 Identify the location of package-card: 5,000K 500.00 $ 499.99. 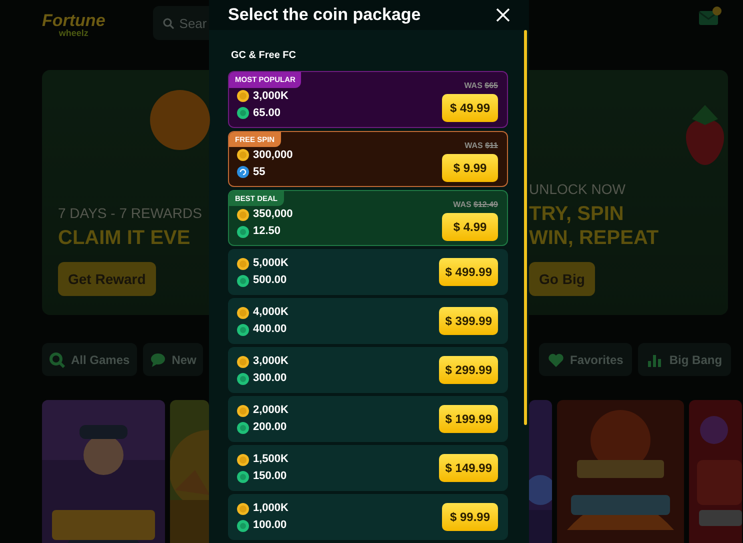
(368, 272).